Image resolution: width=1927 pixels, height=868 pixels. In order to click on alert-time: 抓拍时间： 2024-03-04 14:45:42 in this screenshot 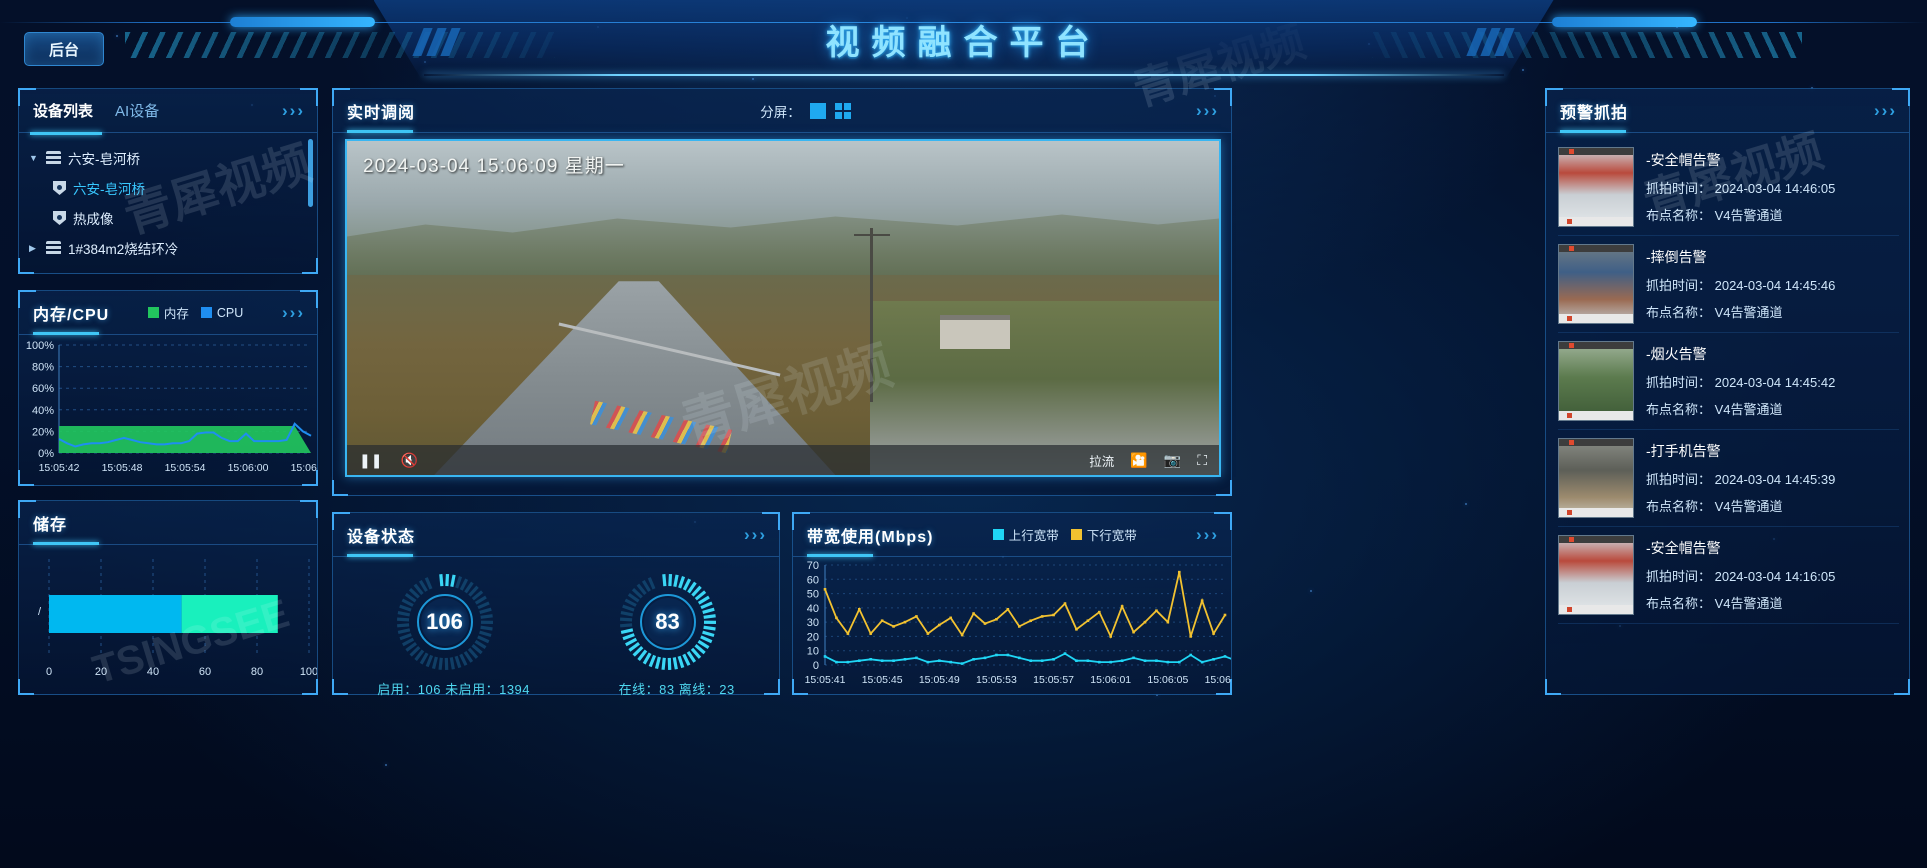, I will do `click(1741, 382)`.